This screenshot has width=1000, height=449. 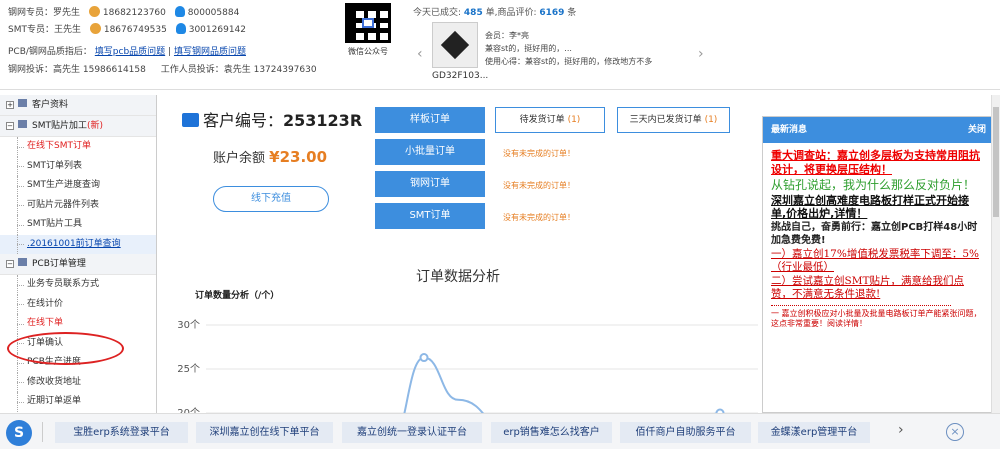 What do you see at coordinates (877, 185) in the screenshot?
I see `news-item: 从钻孔说起，我为什么那么反对负片！` at bounding box center [877, 185].